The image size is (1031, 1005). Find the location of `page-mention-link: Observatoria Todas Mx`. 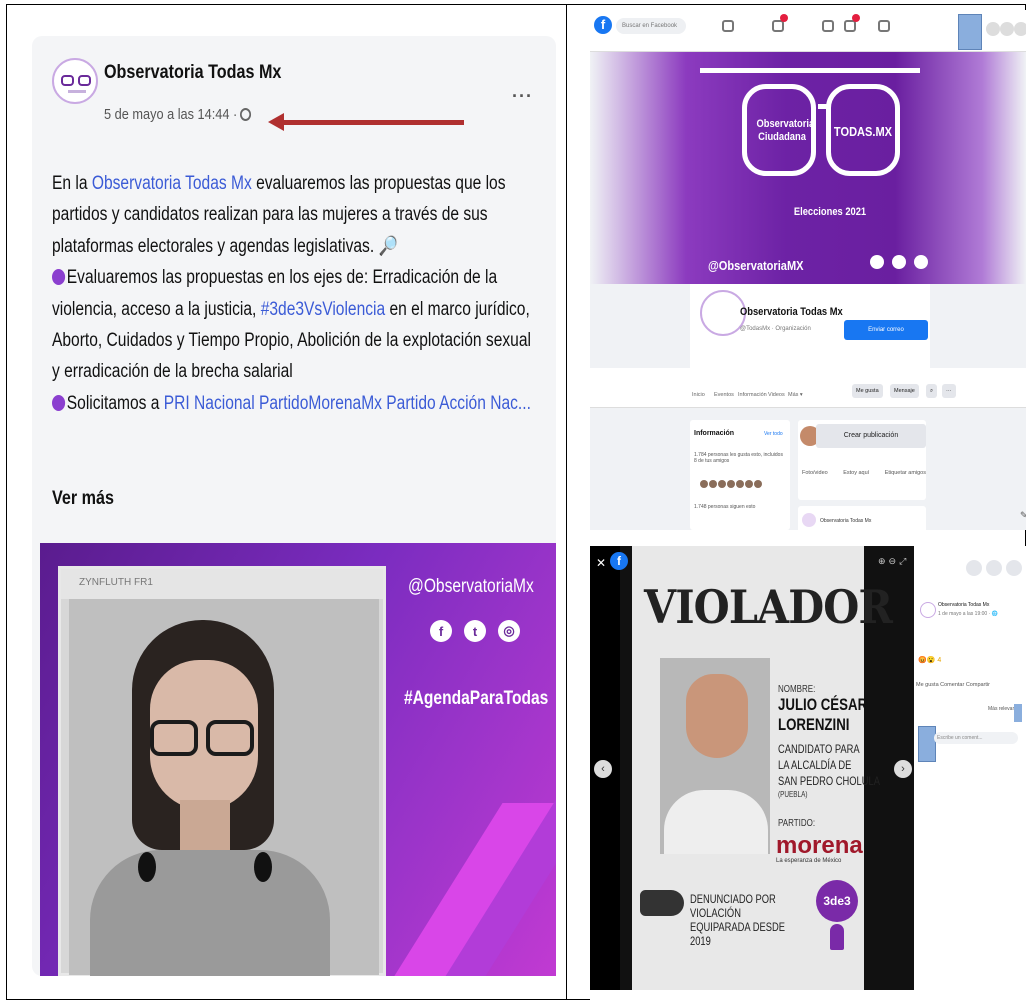

page-mention-link: Observatoria Todas Mx is located at coordinates (172, 183).